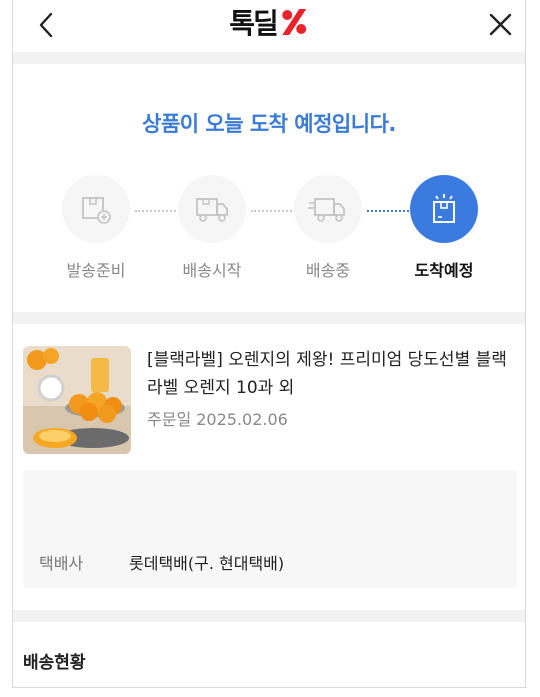 This screenshot has height=697, width=540. I want to click on product-image, so click(77, 400).